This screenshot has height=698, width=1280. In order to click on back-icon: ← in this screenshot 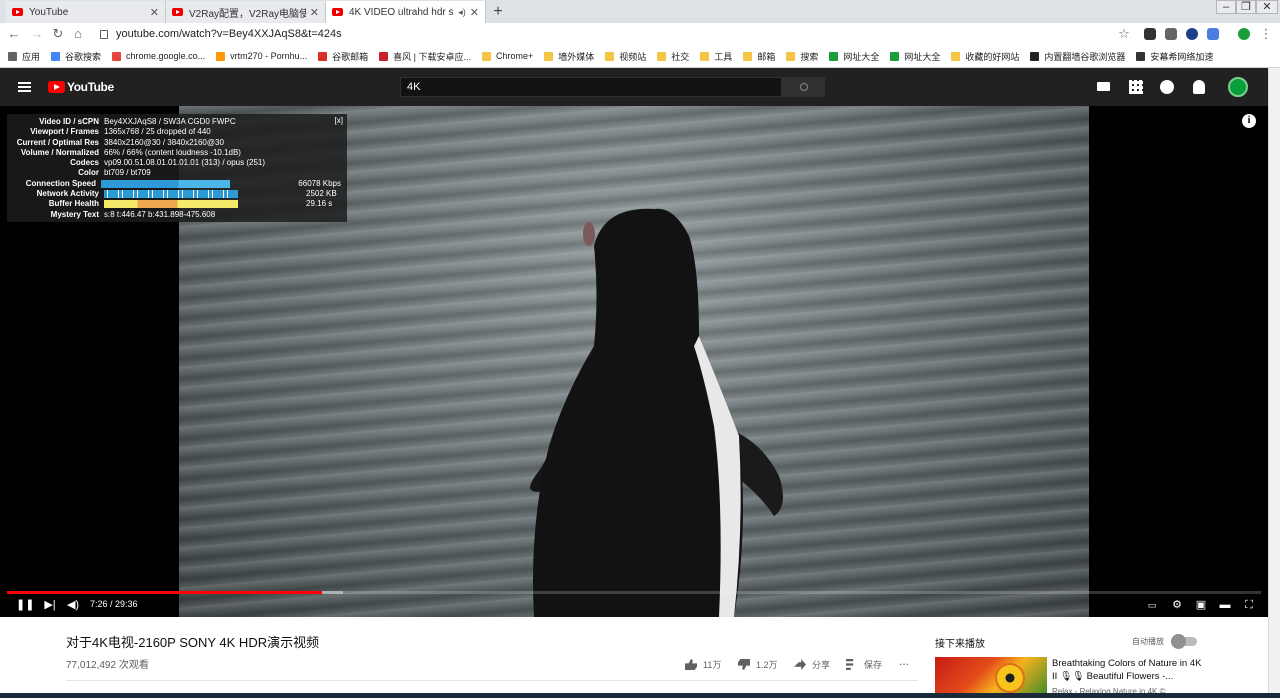, I will do `click(14, 34)`.